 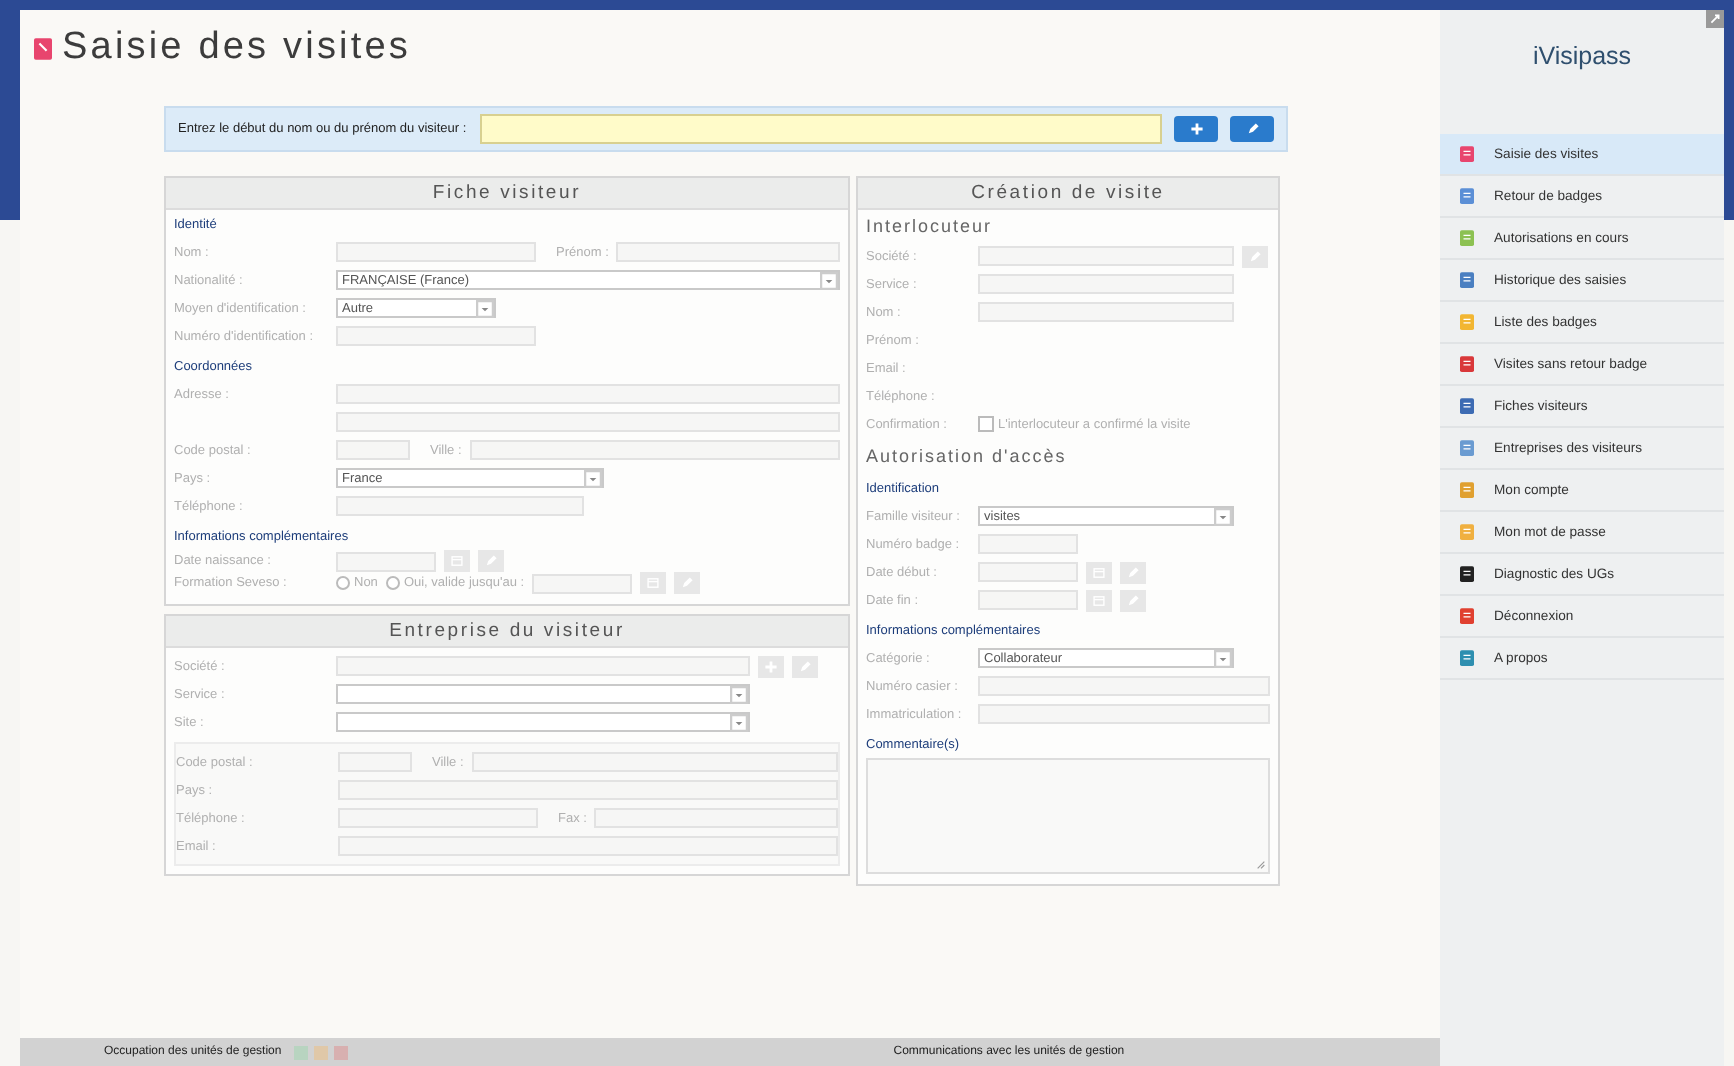 I want to click on panel-header: Entreprise du visiteur, so click(x=507, y=632).